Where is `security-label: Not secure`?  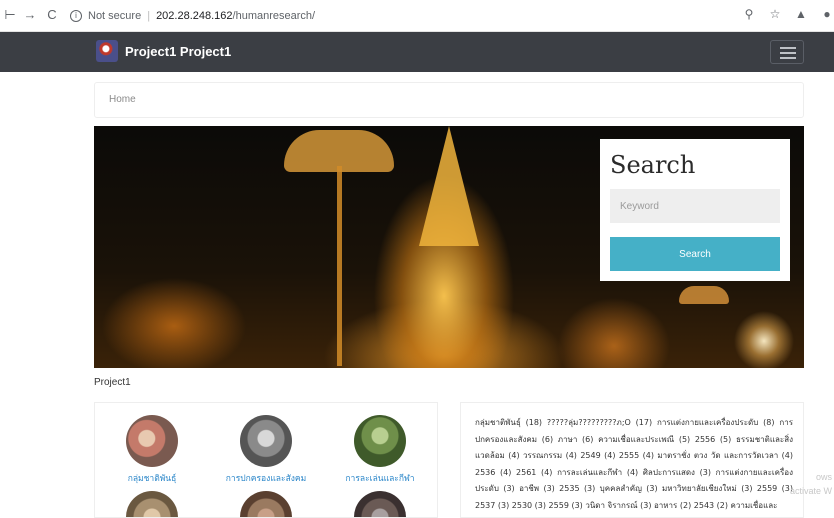
security-label: Not secure is located at coordinates (115, 16).